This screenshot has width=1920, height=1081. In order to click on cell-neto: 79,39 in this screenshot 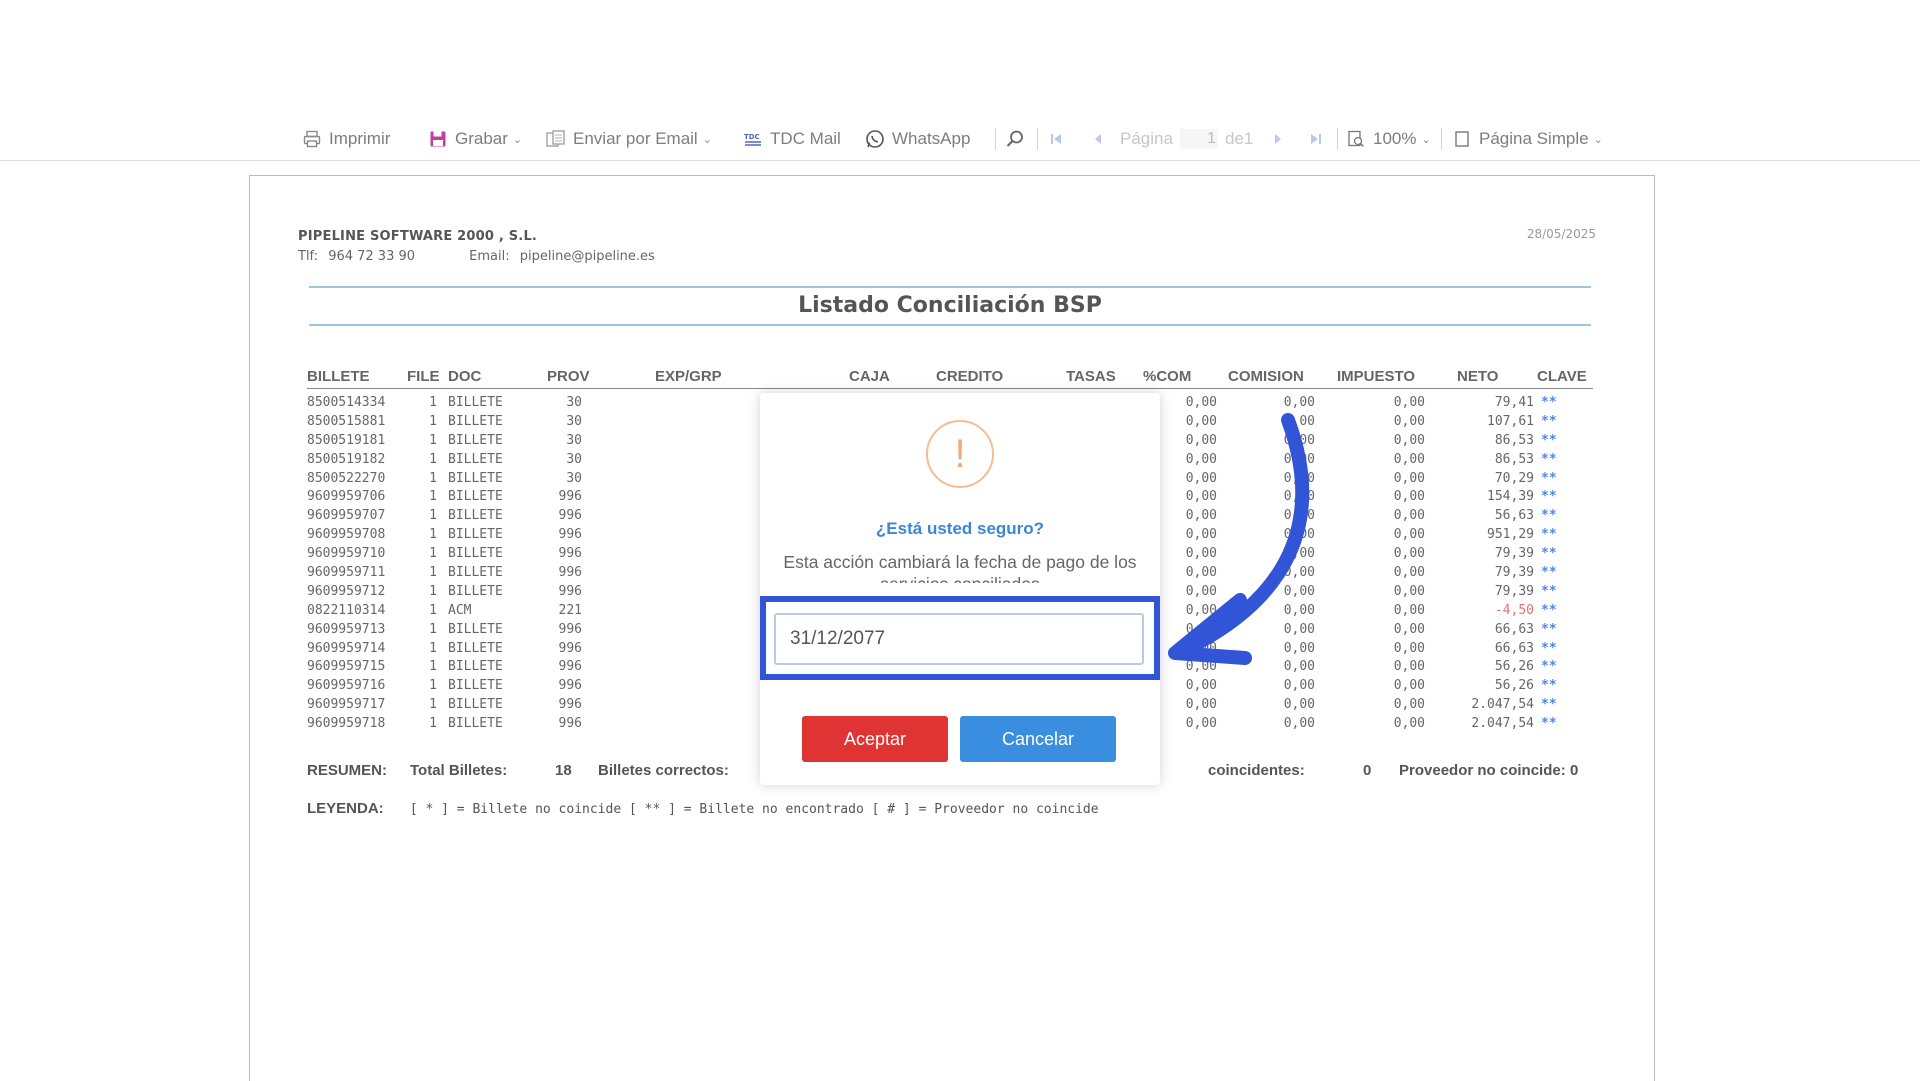, I will do `click(1514, 591)`.